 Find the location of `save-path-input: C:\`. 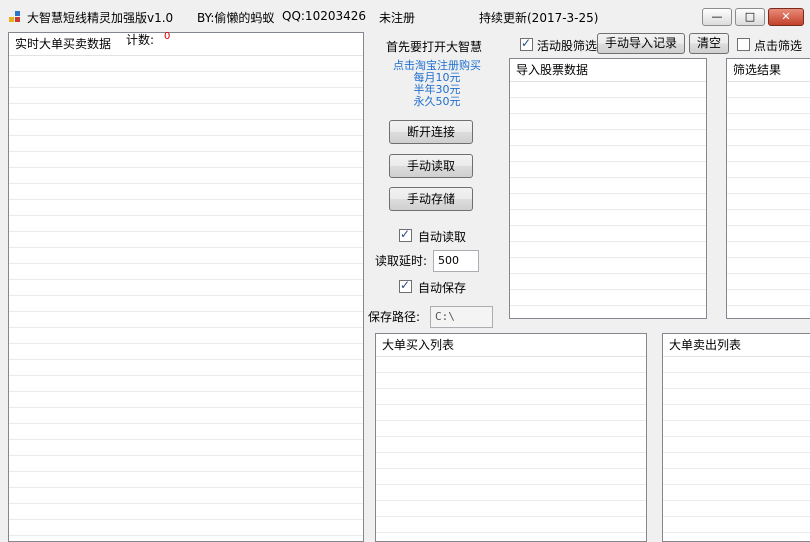

save-path-input: C:\ is located at coordinates (461, 317).